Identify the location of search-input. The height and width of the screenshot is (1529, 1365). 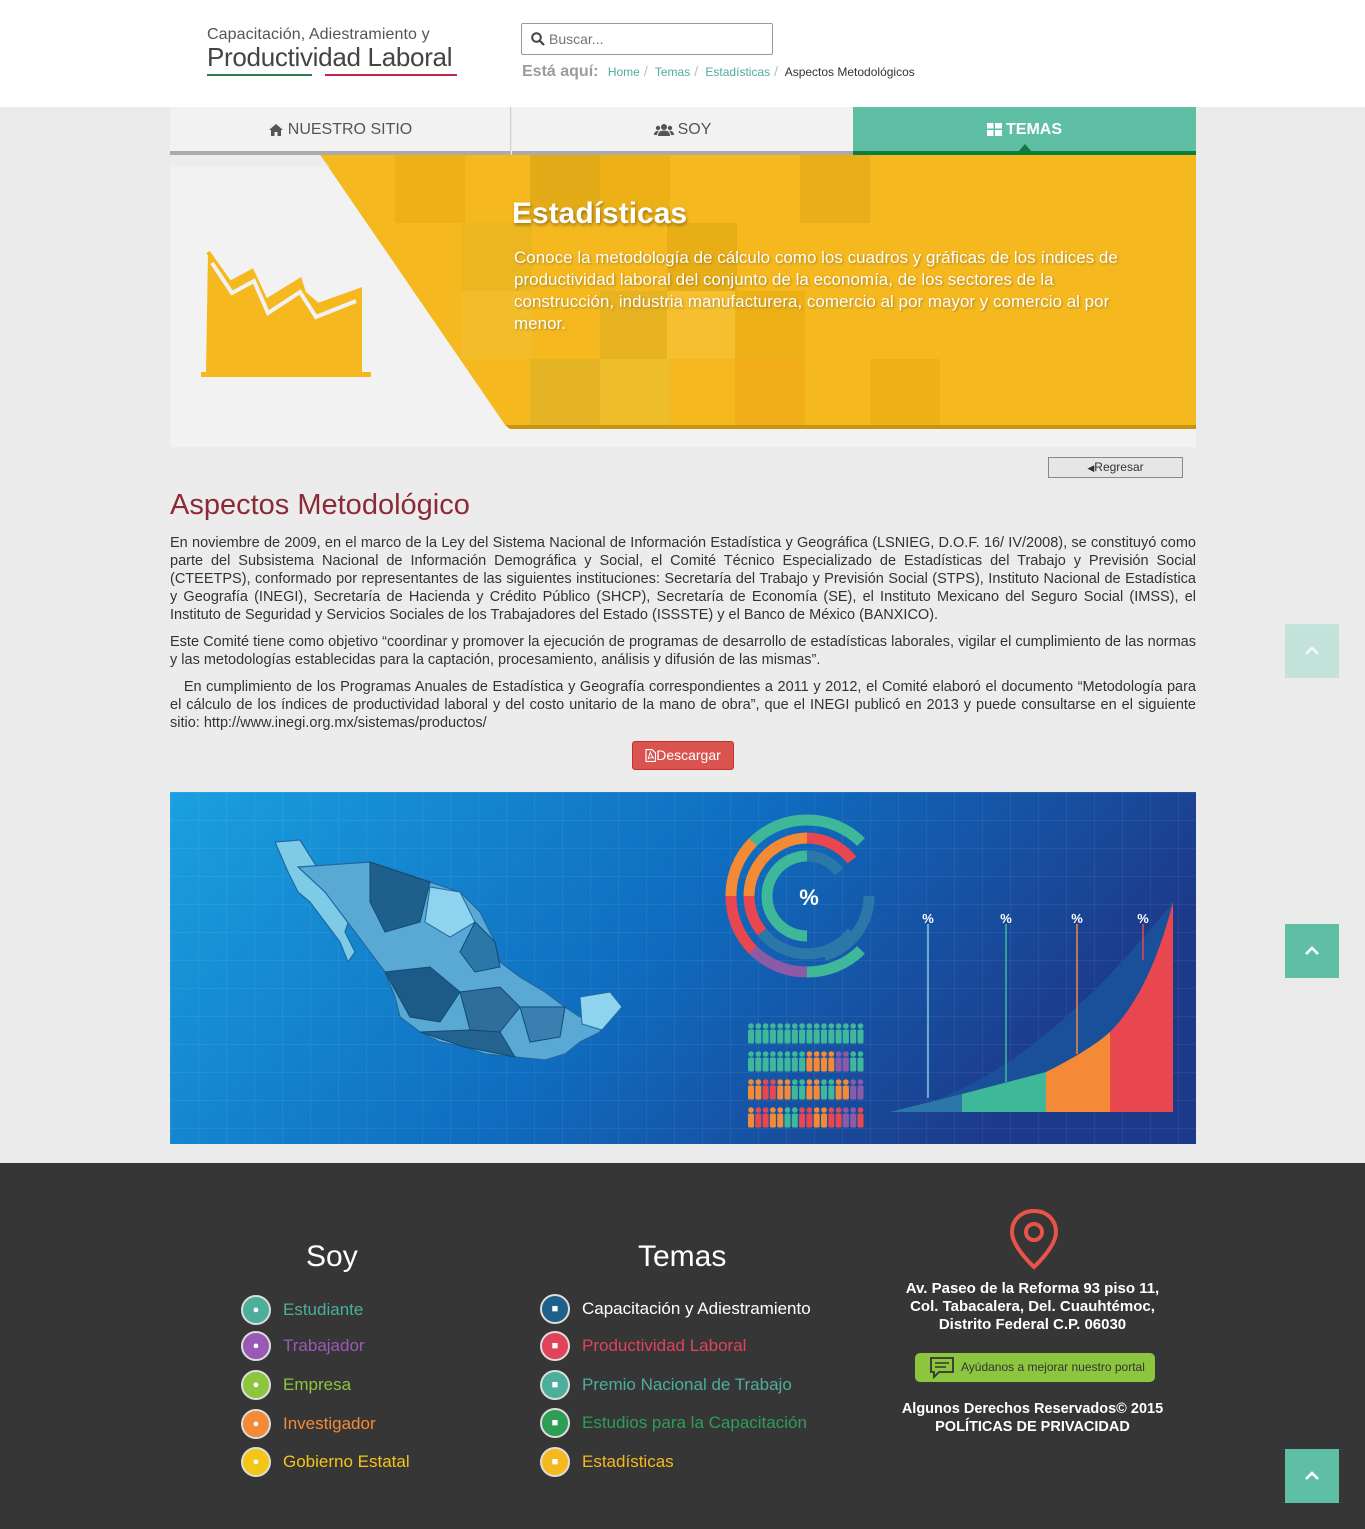
(658, 39).